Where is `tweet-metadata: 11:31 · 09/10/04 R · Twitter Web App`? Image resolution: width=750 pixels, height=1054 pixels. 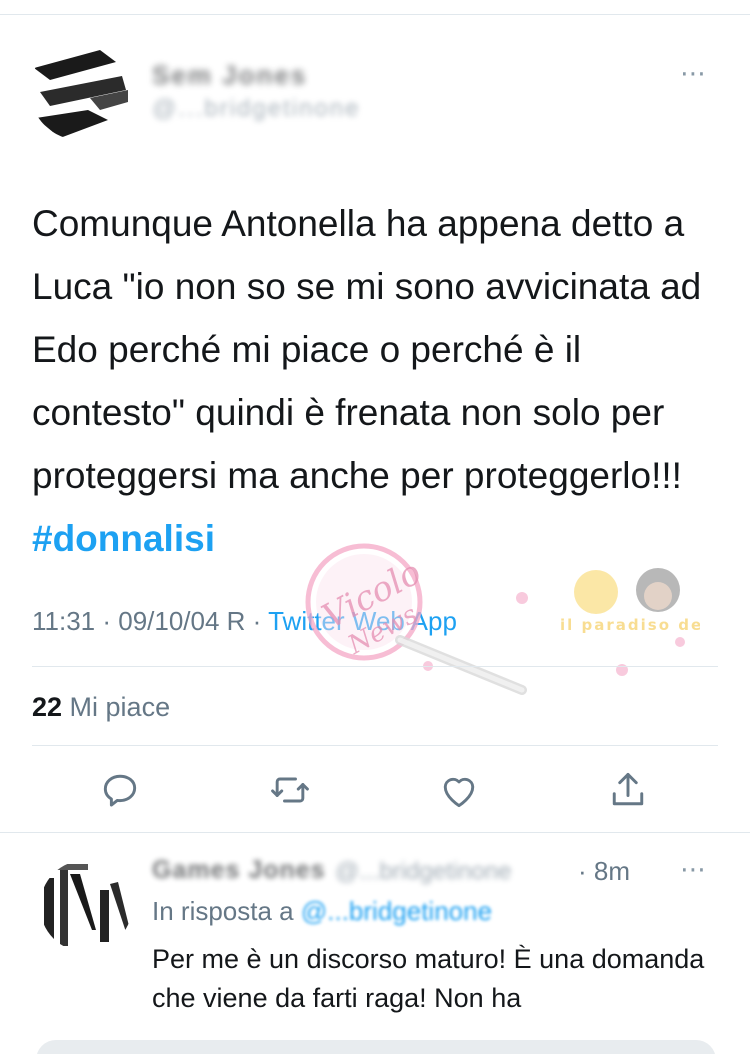
tweet-metadata: 11:31 · 09/10/04 R · Twitter Web App is located at coordinates (244, 621).